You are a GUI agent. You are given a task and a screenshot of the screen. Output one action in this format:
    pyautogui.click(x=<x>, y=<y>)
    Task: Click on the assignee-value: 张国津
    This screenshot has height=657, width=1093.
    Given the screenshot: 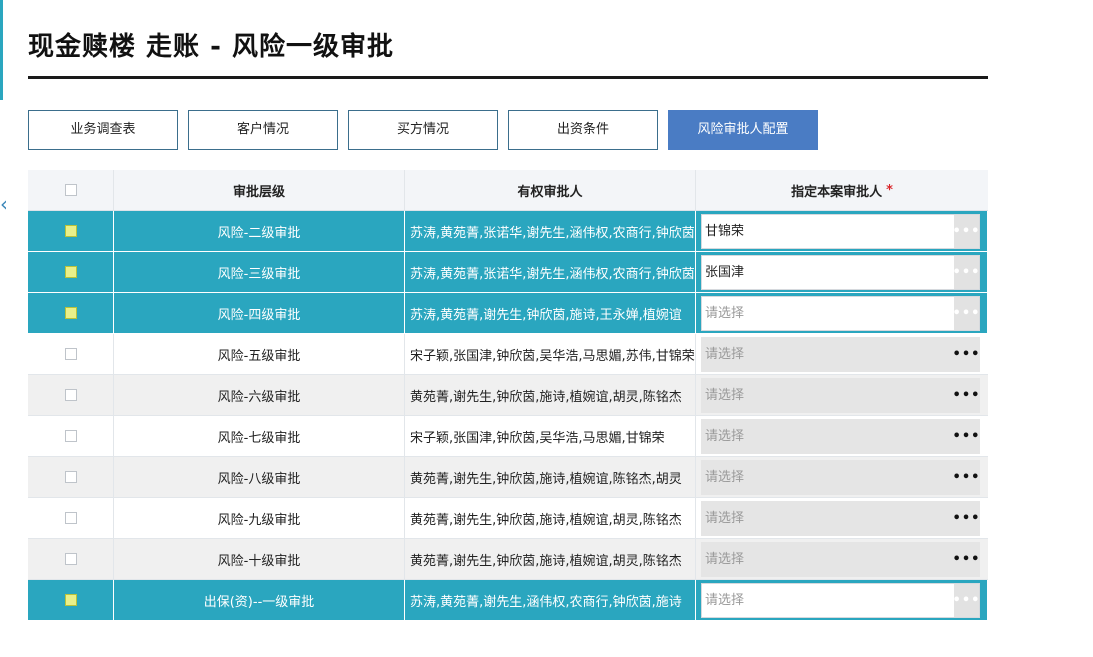 What is the action you would take?
    pyautogui.click(x=828, y=272)
    